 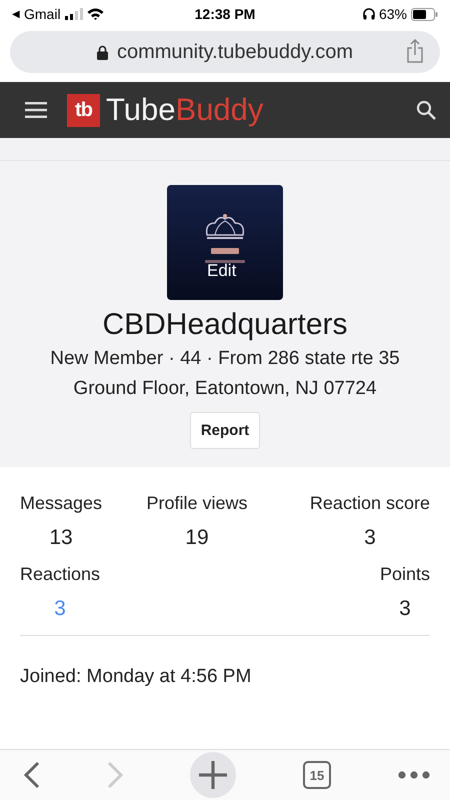 What do you see at coordinates (102, 52) in the screenshot?
I see `lock-icon` at bounding box center [102, 52].